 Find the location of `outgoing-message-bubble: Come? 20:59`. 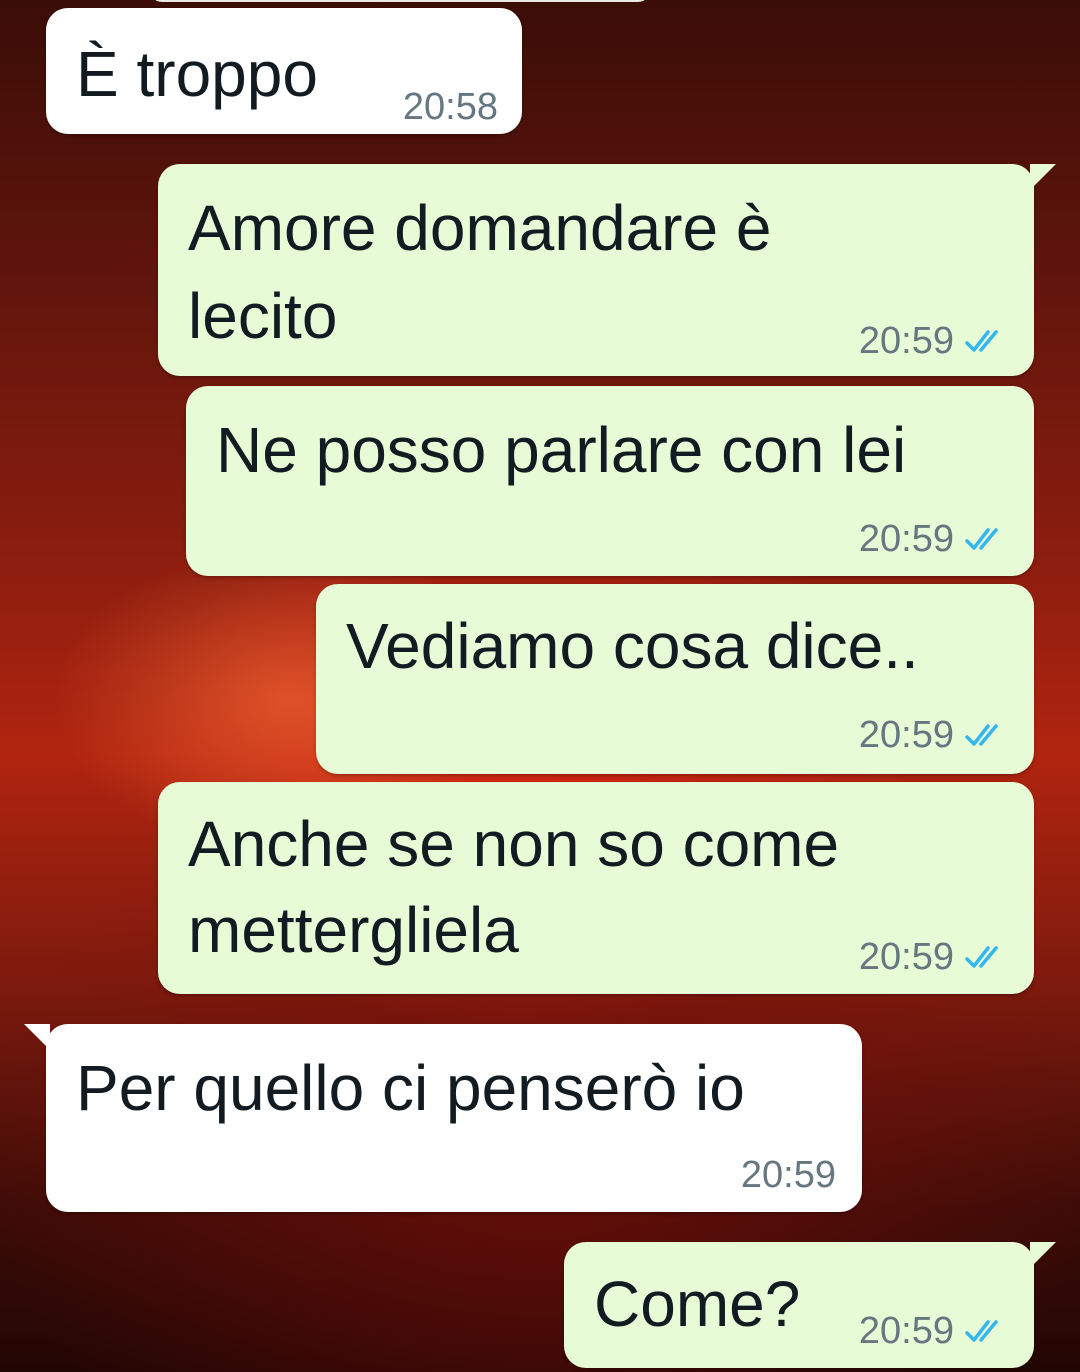

outgoing-message-bubble: Come? 20:59 is located at coordinates (810, 1305).